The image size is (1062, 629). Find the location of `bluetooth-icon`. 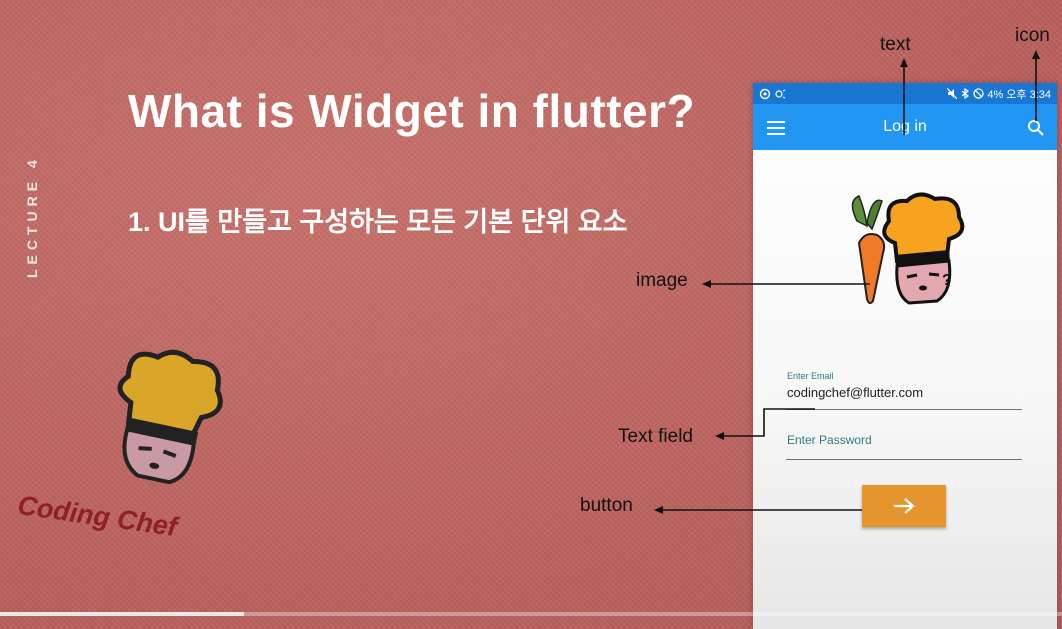

bluetooth-icon is located at coordinates (965, 93).